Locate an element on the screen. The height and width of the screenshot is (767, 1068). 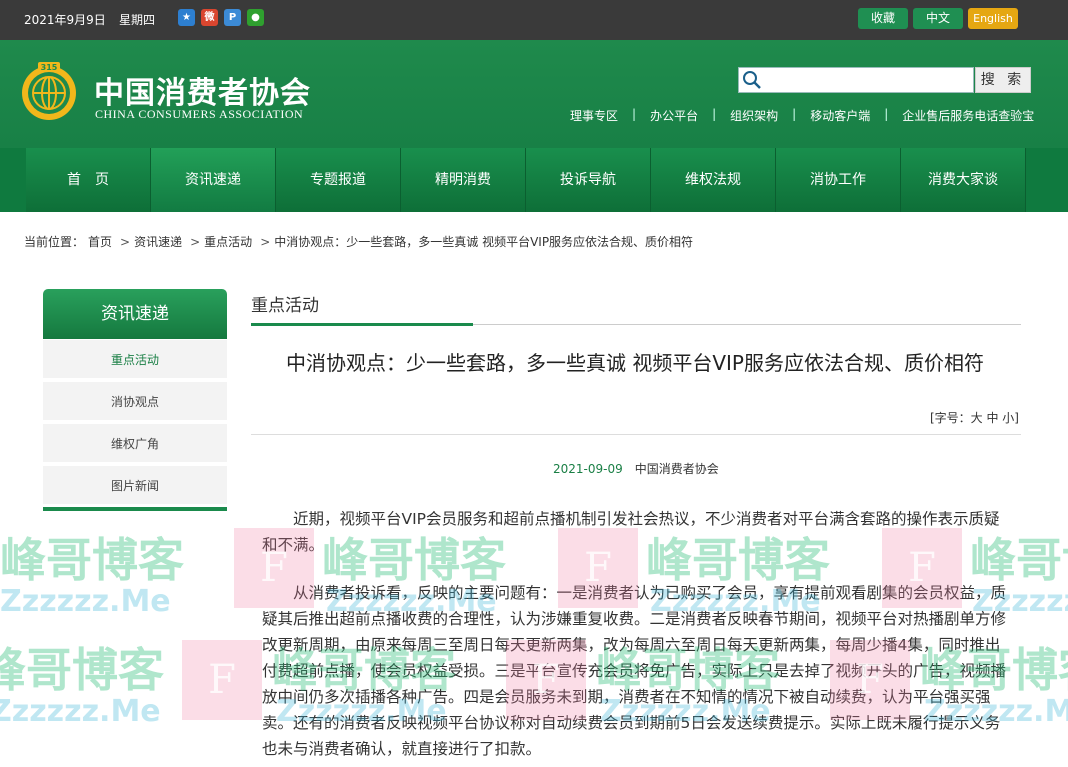
breadcrumb-prefix: 当前位置： is located at coordinates (54, 242).